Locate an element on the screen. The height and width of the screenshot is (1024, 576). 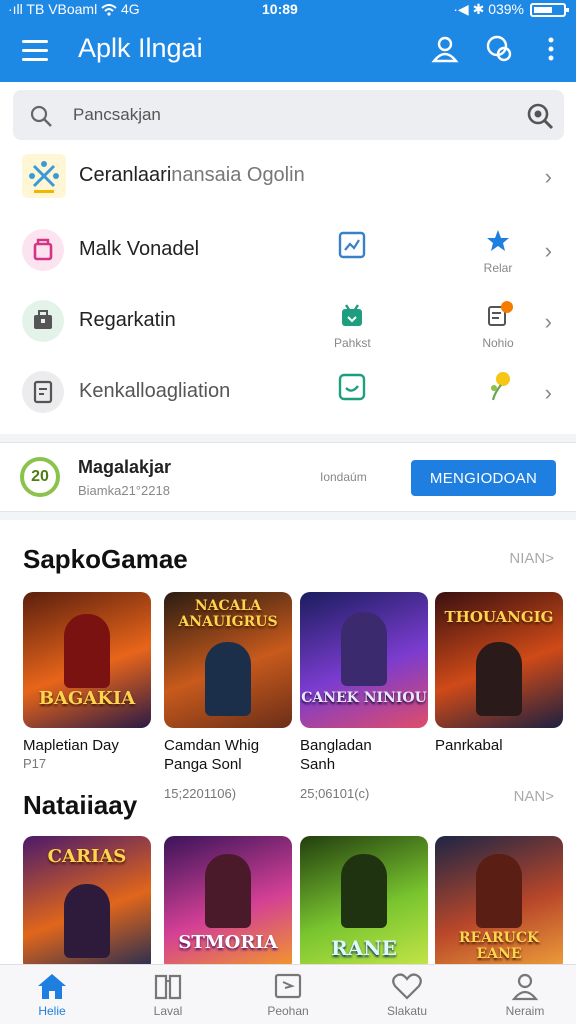
nav-label: Helie is located at coordinates (52, 1011).